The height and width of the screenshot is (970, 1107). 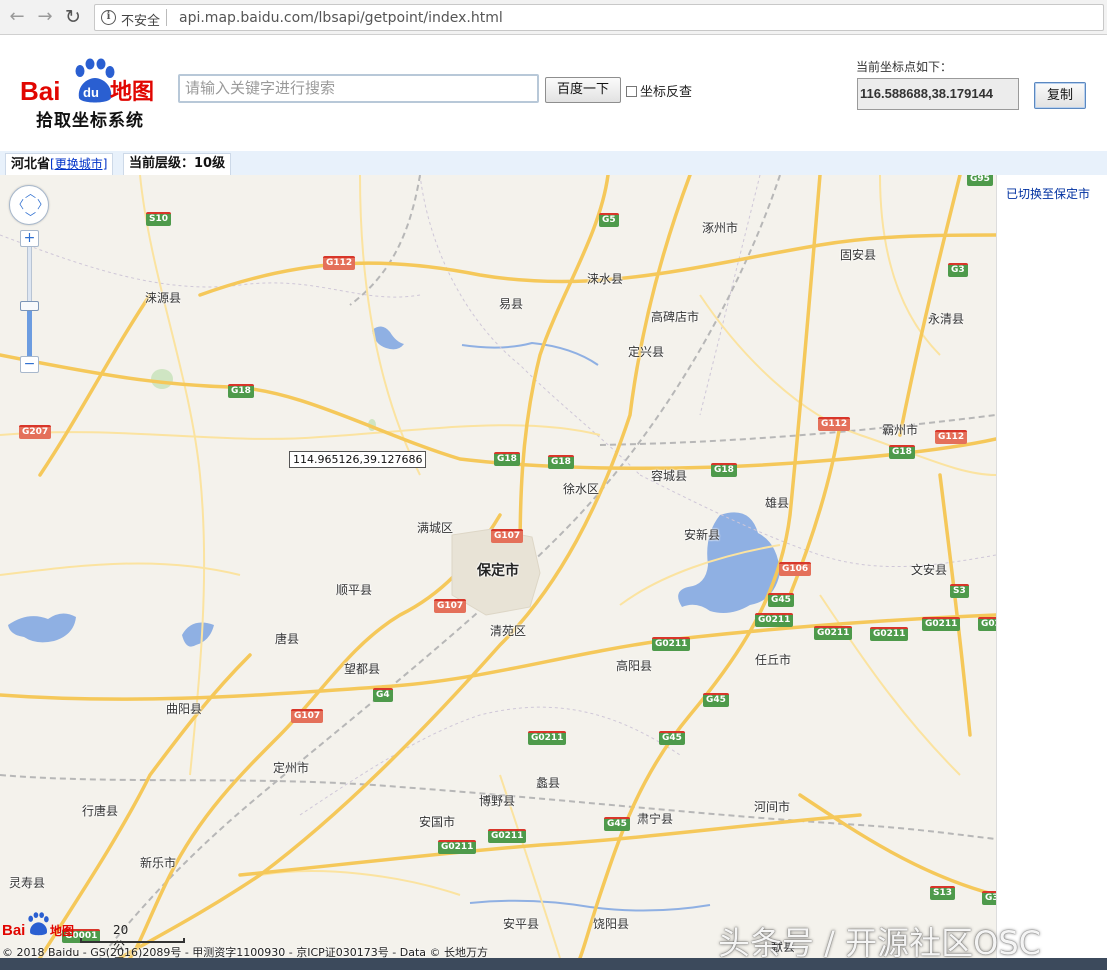 What do you see at coordinates (900, 429) in the screenshot?
I see `place-label: 霸州市` at bounding box center [900, 429].